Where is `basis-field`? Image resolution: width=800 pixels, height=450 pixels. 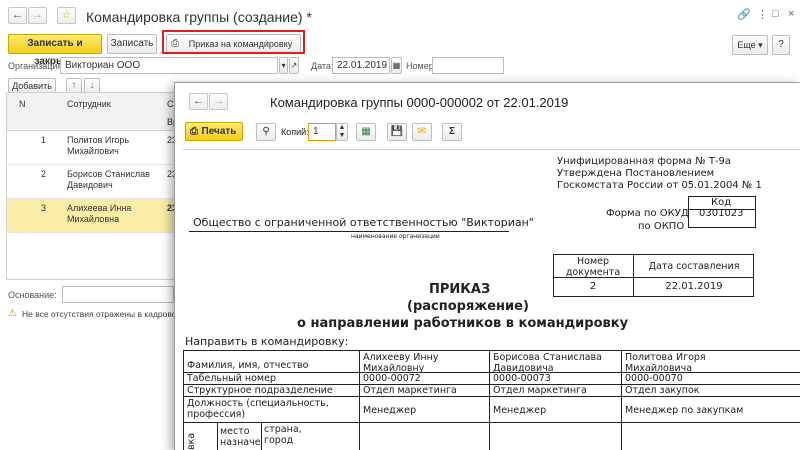
basis-field is located at coordinates (118, 294).